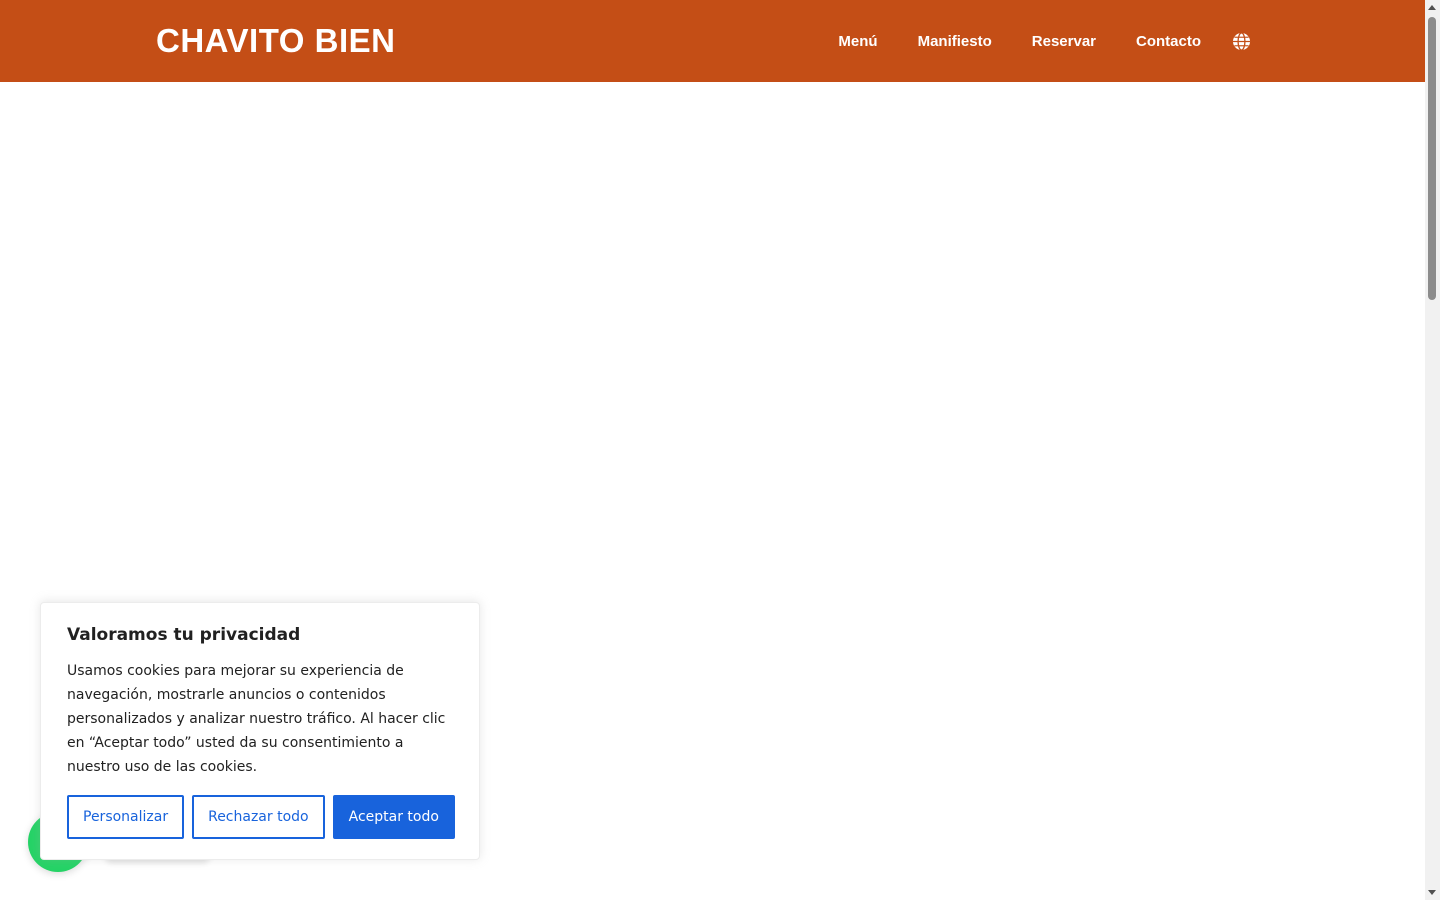  What do you see at coordinates (955, 41) in the screenshot?
I see `nav-link-manifiesto: Manifiesto` at bounding box center [955, 41].